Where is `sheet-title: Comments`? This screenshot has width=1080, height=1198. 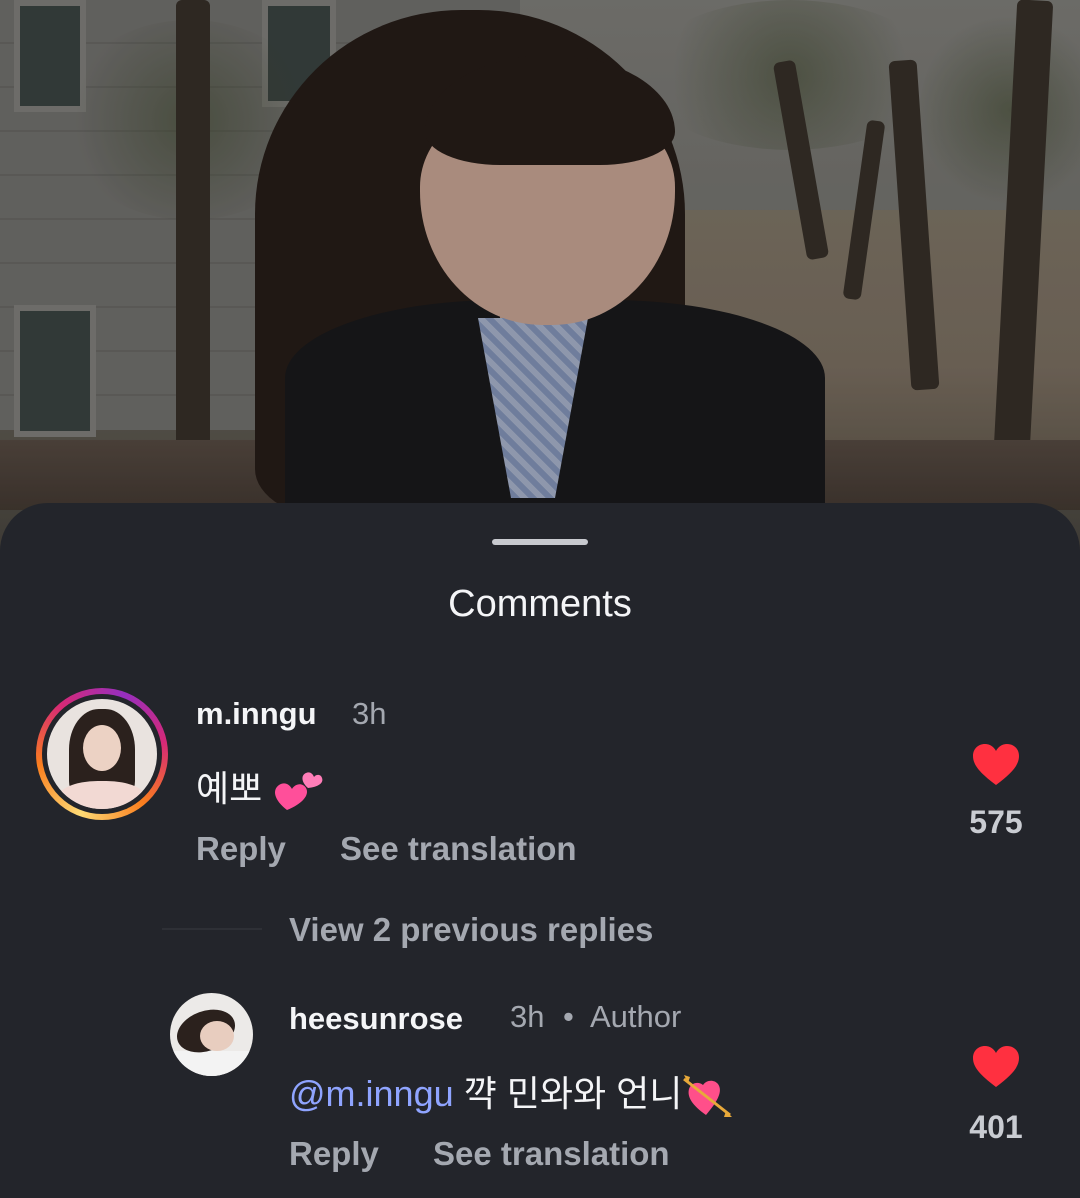
sheet-title: Comments is located at coordinates (540, 604).